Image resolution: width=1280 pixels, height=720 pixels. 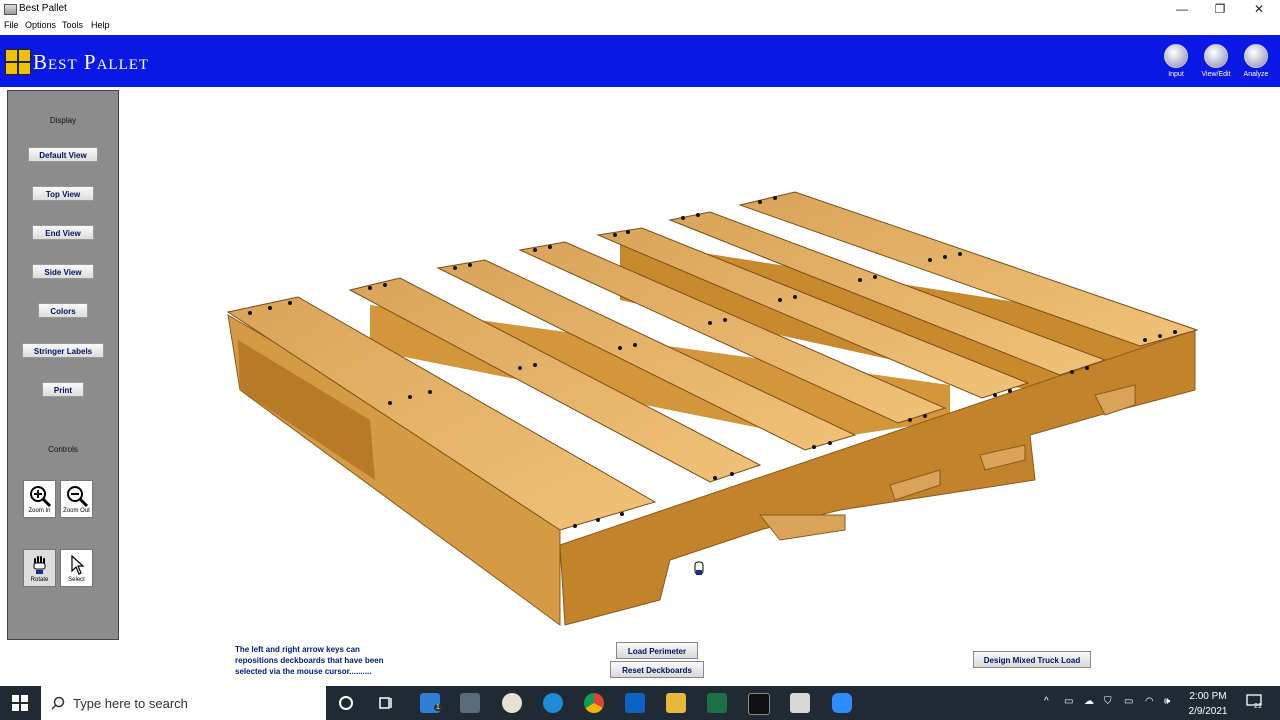 I want to click on brand-name: Best Pallet, so click(x=91, y=62).